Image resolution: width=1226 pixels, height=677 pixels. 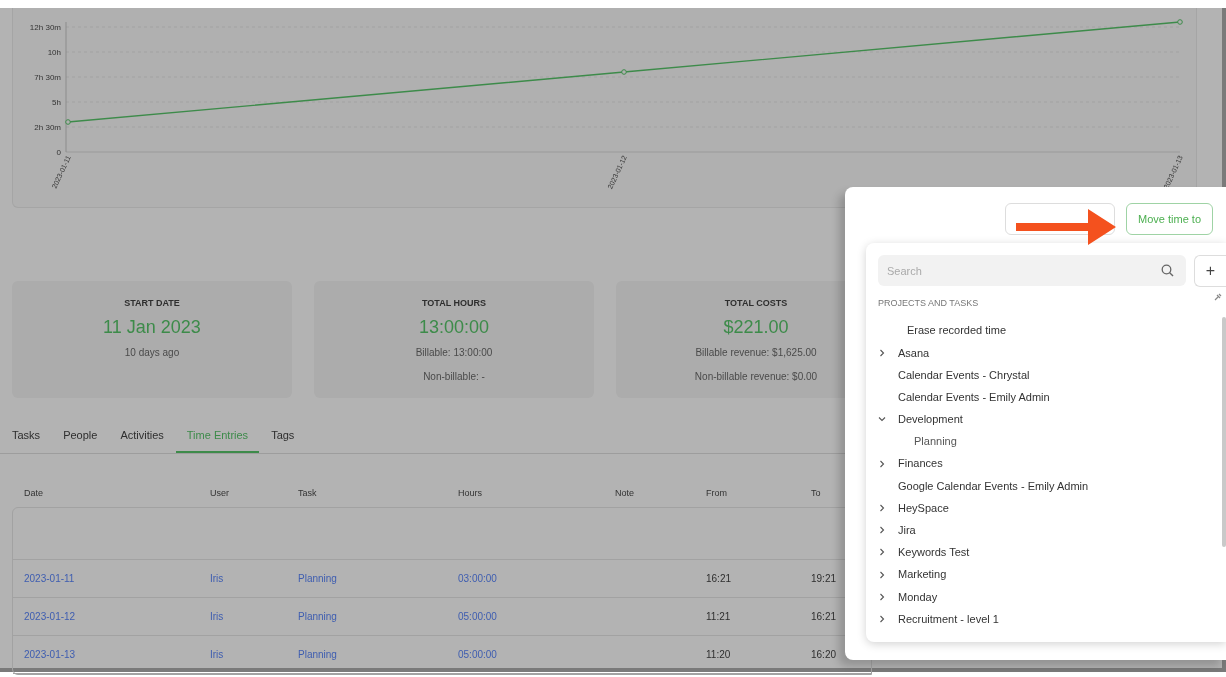 What do you see at coordinates (756, 352) in the screenshot?
I see `stat-detail: Billable revenue: $1,625.00` at bounding box center [756, 352].